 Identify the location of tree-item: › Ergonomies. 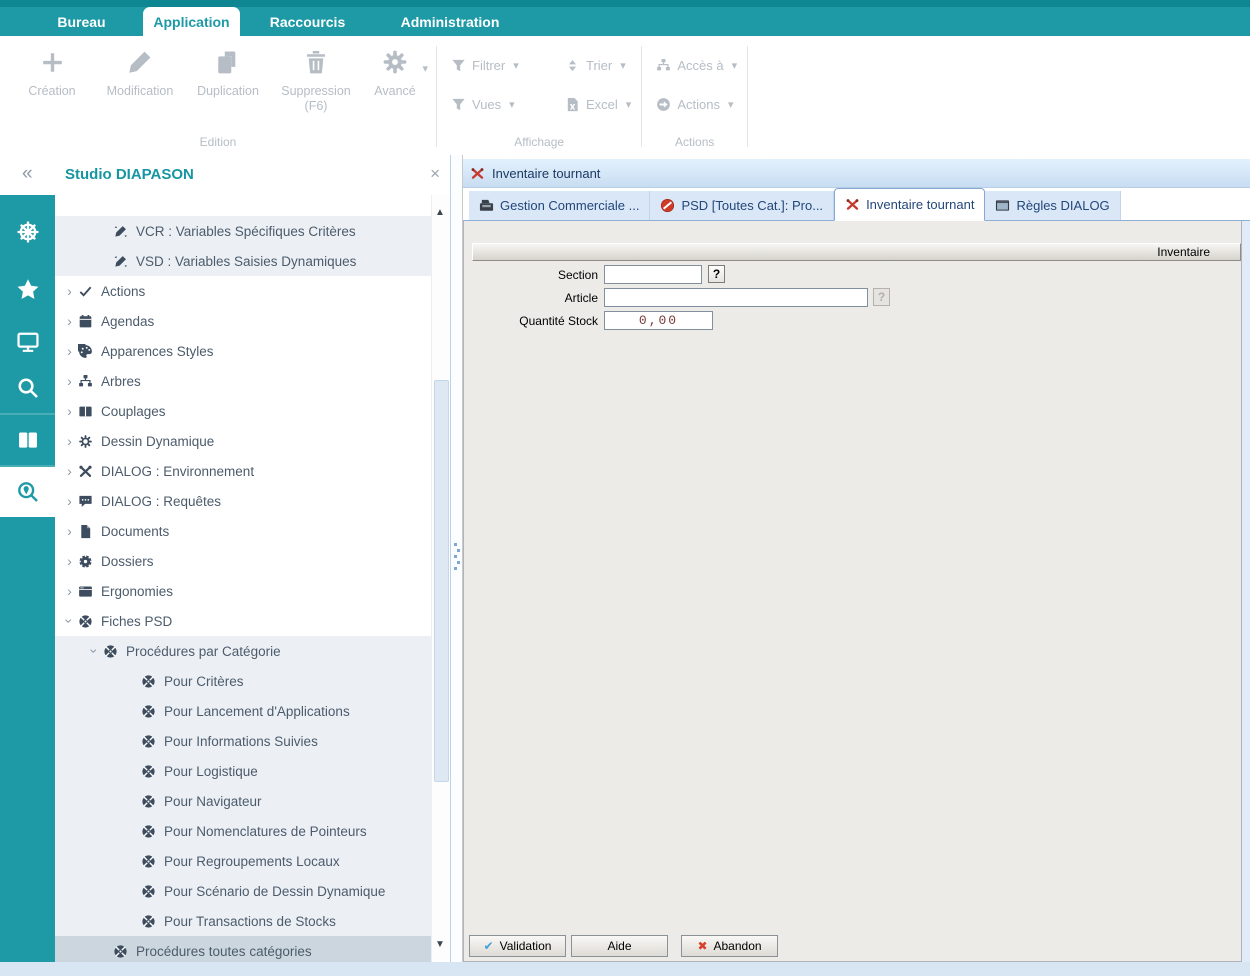
(243, 591).